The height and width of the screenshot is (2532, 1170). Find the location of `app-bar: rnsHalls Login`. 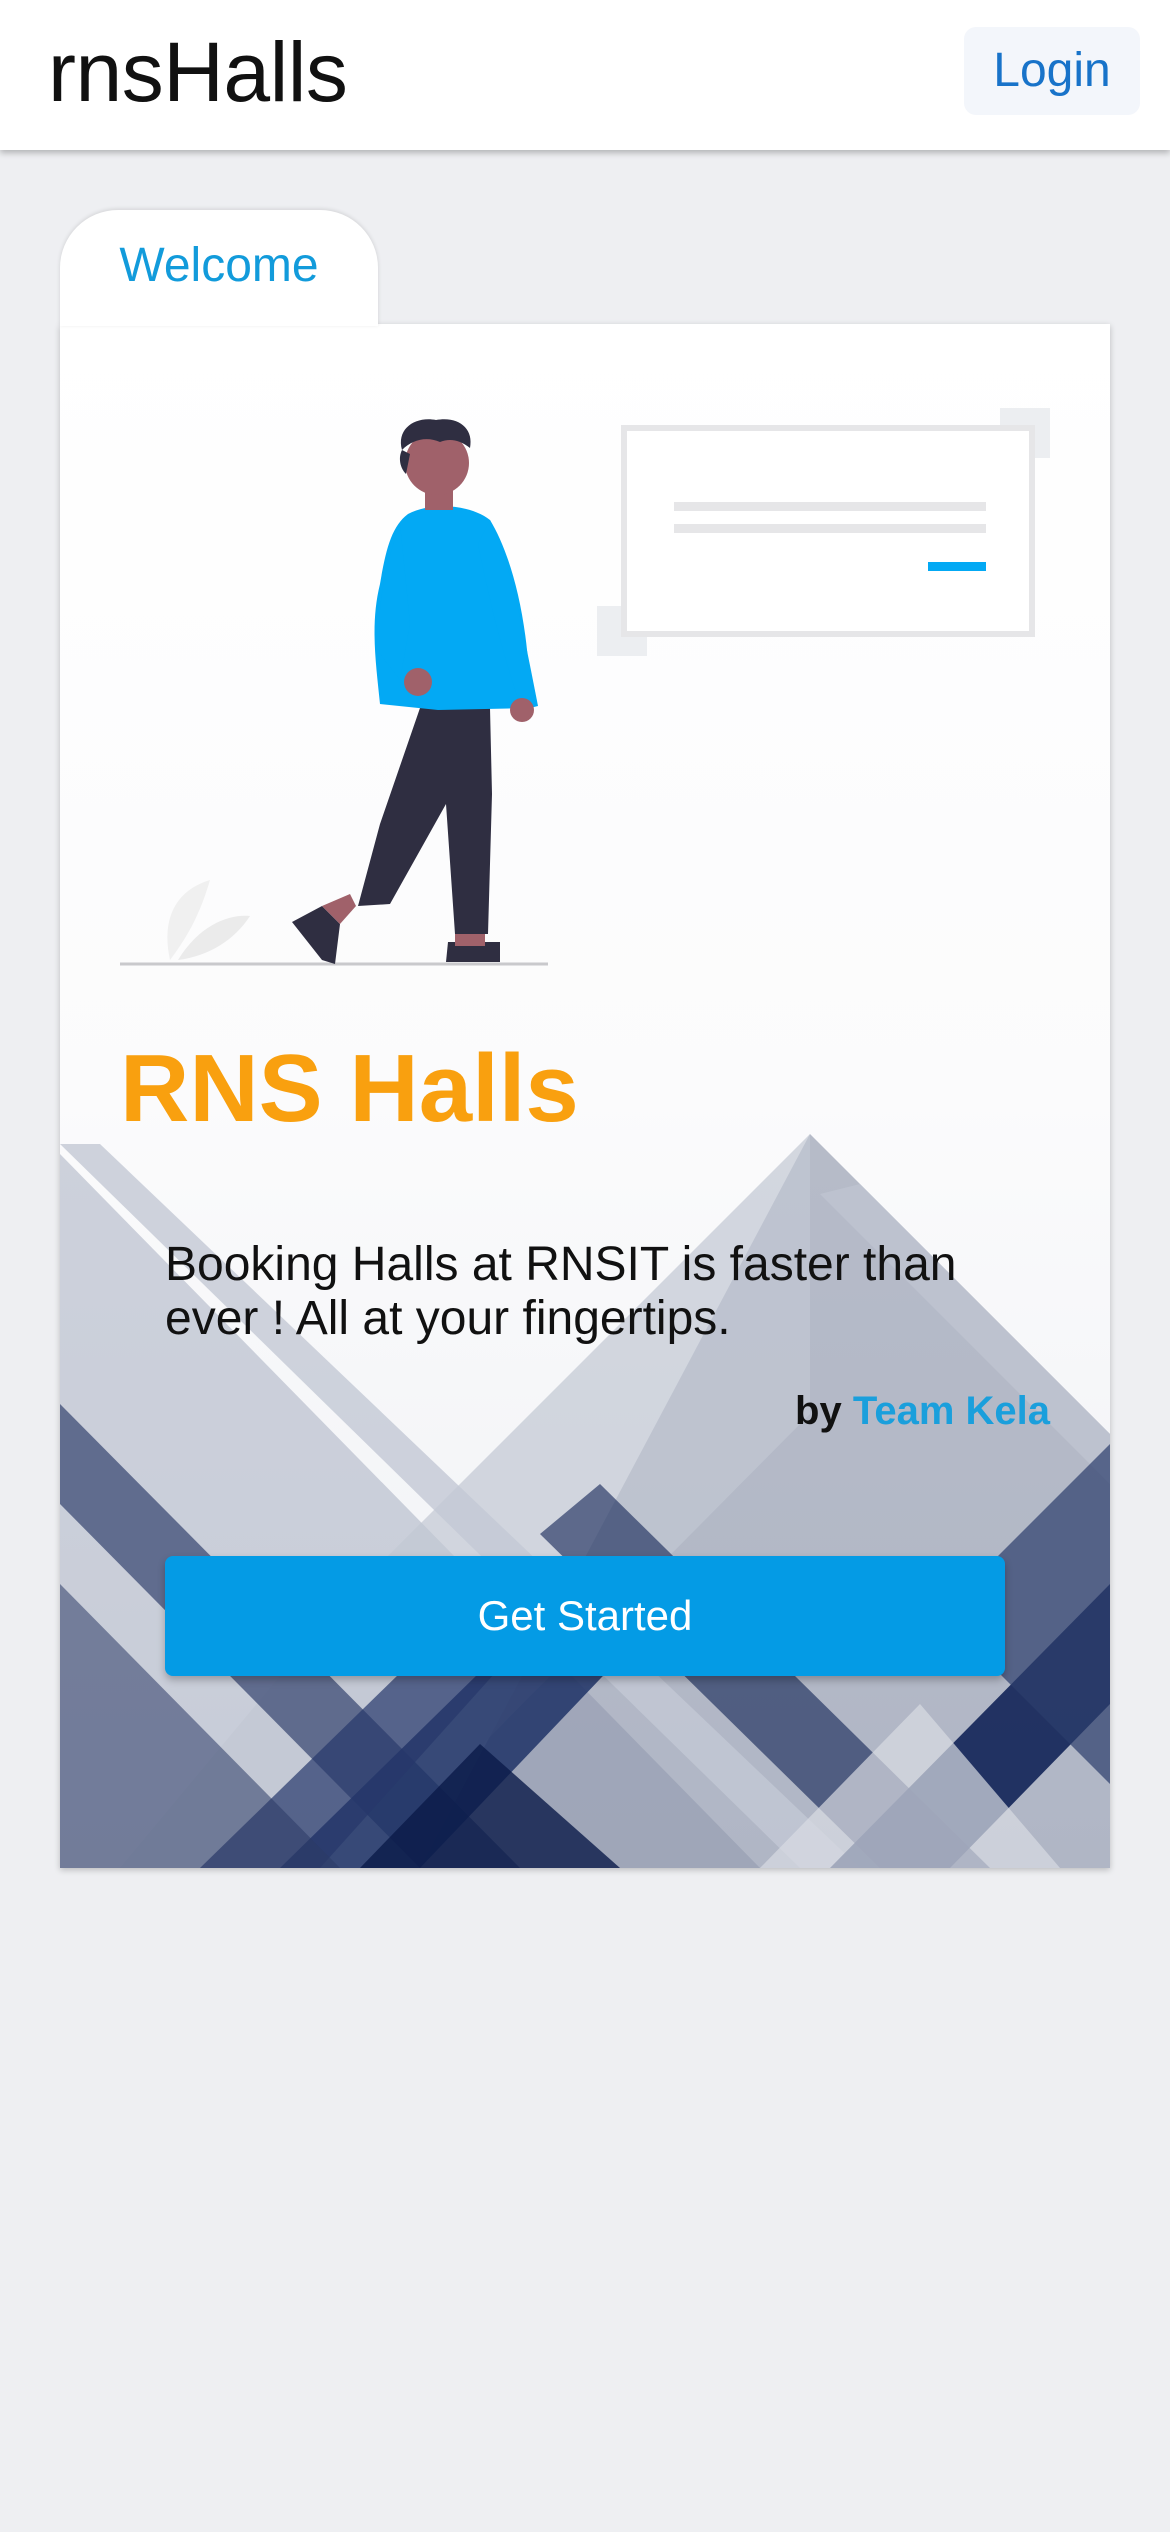

app-bar: rnsHalls Login is located at coordinates (585, 75).